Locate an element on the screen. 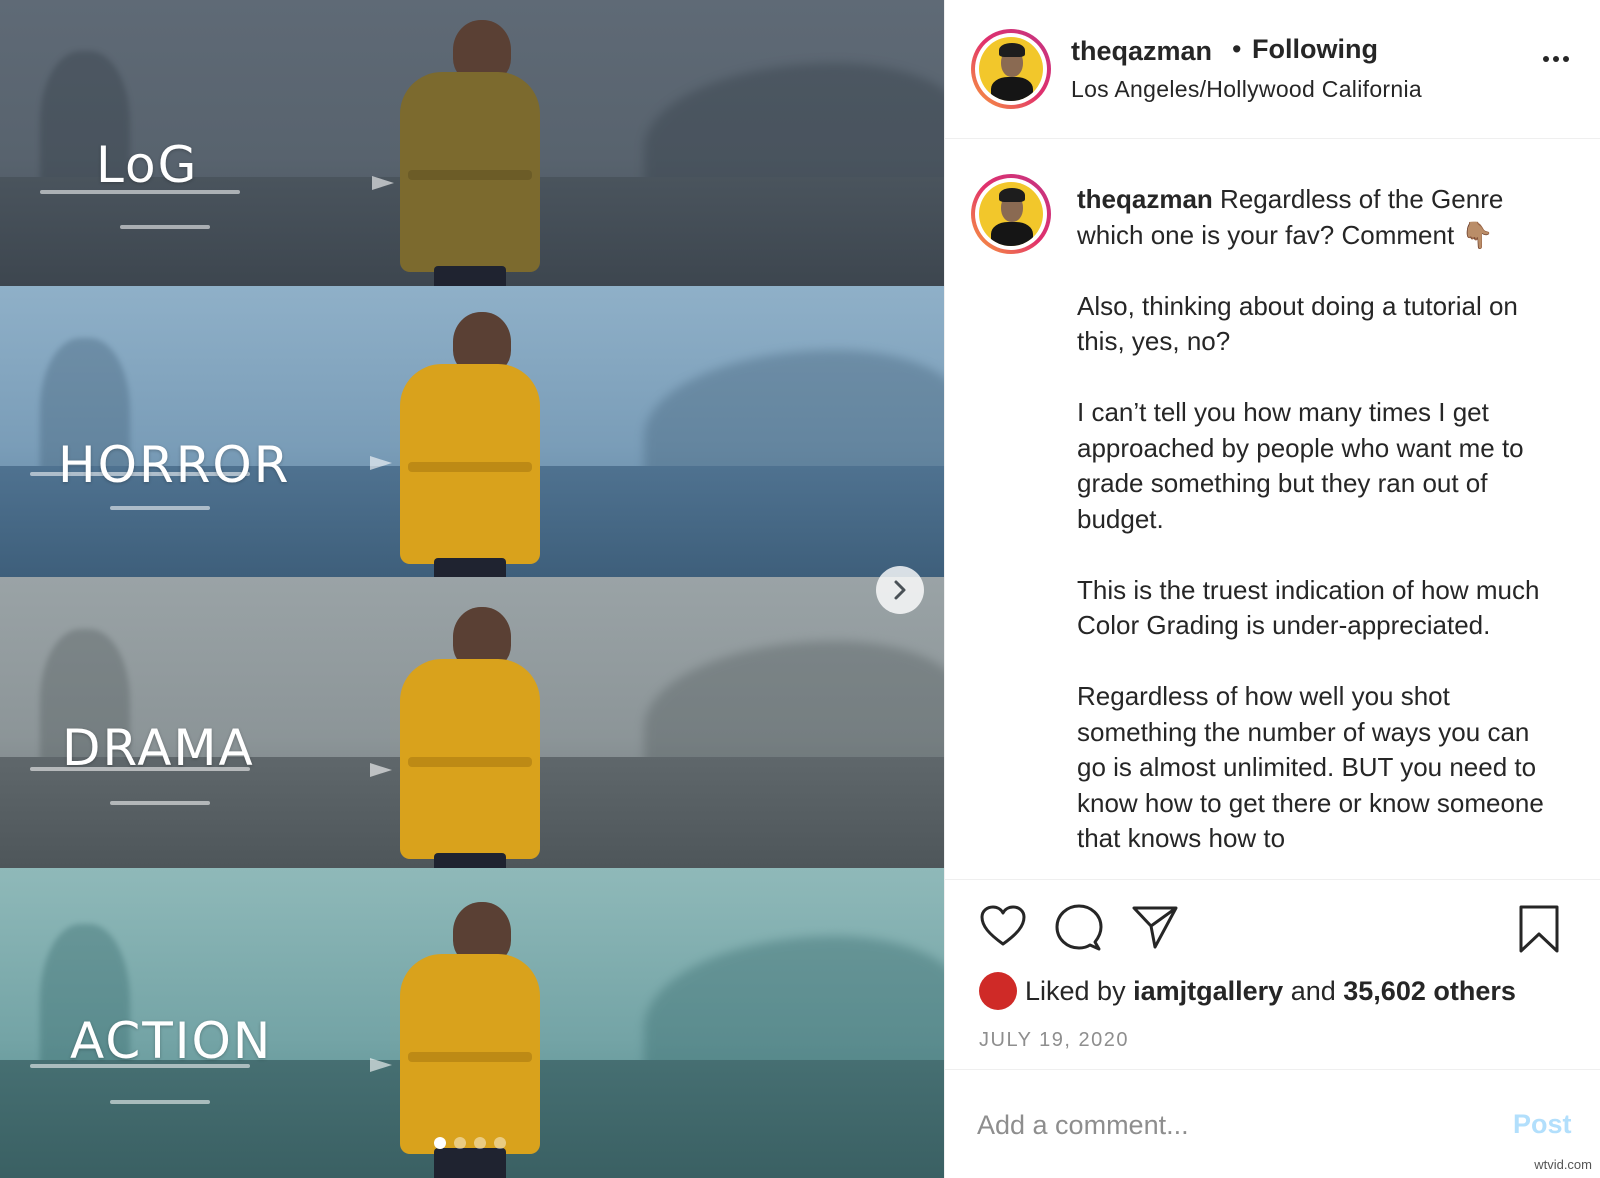  comment-input is located at coordinates (1227, 1125).